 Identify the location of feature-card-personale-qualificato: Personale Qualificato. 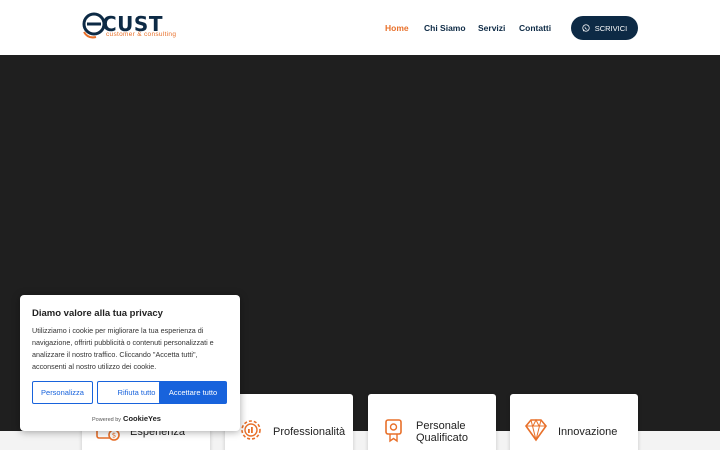
(432, 422).